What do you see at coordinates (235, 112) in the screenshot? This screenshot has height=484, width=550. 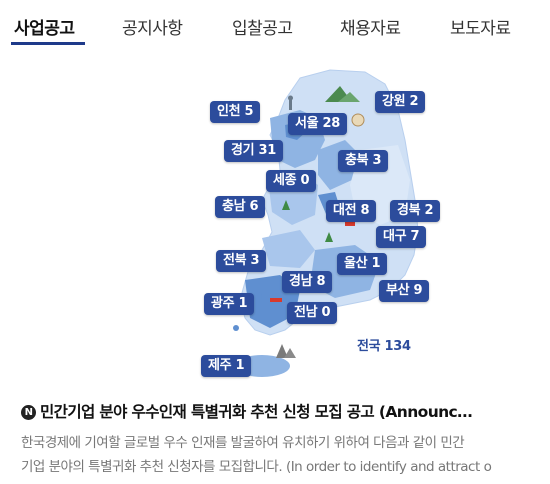 I see `region-incheon: 인천 5` at bounding box center [235, 112].